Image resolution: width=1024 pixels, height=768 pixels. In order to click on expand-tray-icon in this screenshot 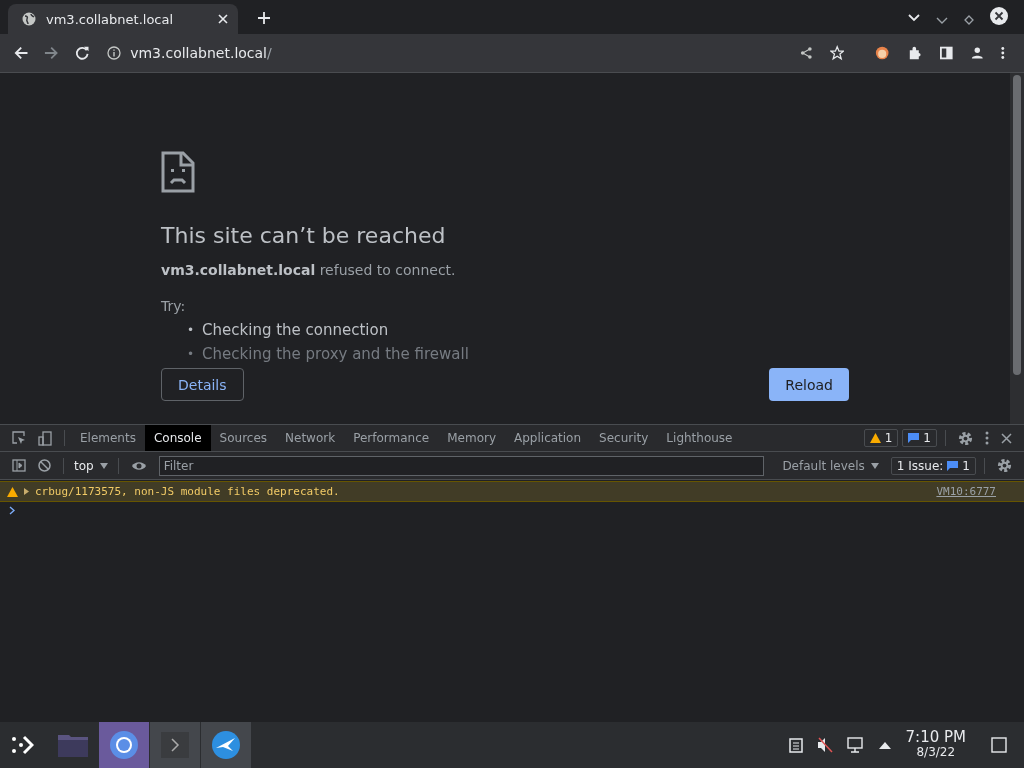, I will do `click(884, 745)`.